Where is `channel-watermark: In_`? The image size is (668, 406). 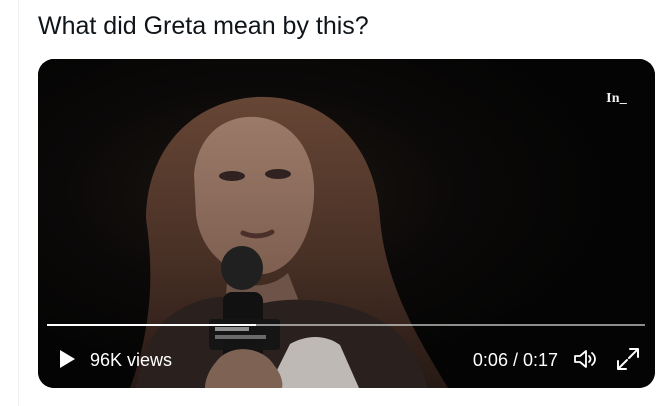
channel-watermark: In_ is located at coordinates (616, 98).